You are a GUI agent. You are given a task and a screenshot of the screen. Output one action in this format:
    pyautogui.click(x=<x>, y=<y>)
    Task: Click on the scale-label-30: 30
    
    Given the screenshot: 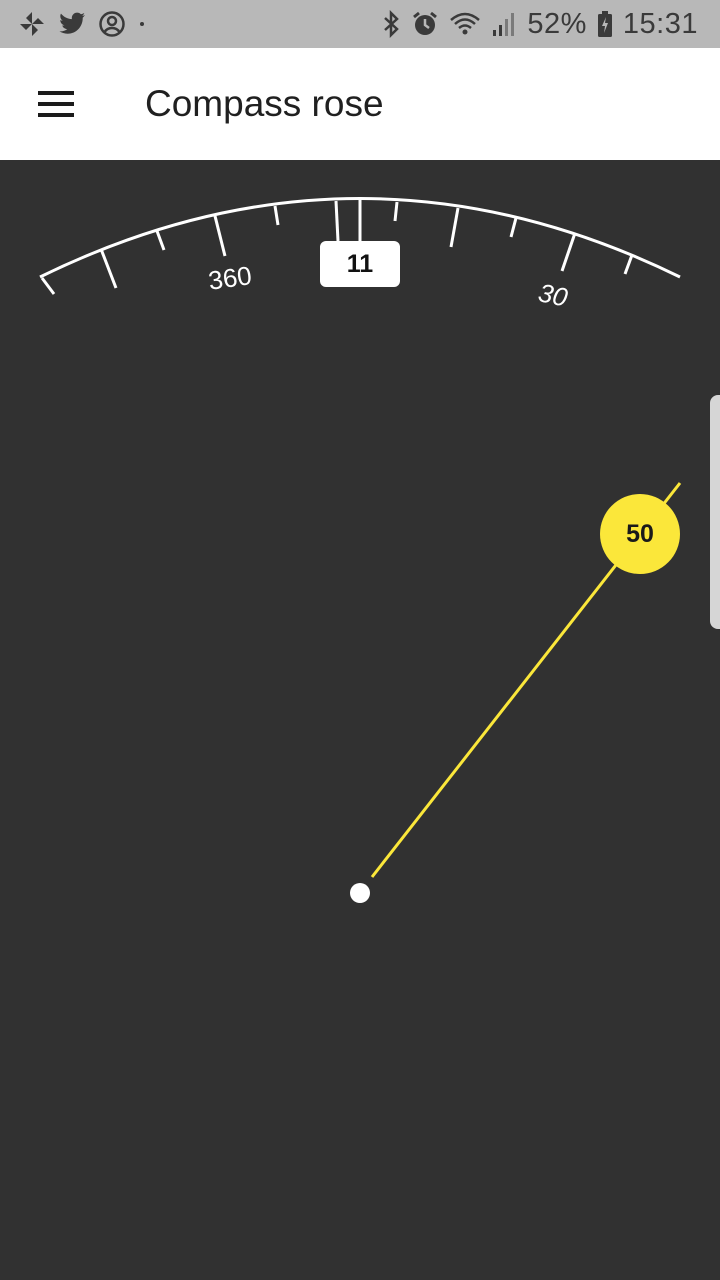 What is the action you would take?
    pyautogui.click(x=553, y=294)
    